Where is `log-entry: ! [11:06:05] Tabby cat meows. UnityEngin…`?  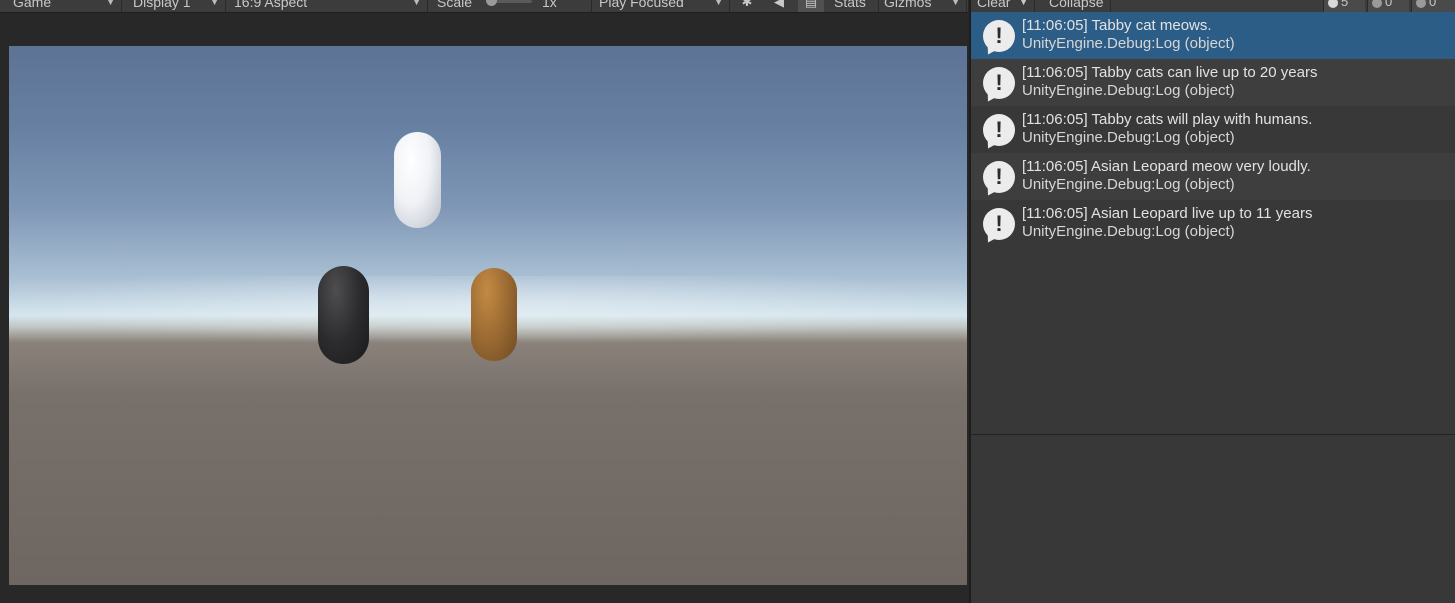
log-entry: ! [11:06:05] Tabby cat meows. UnityEngin… is located at coordinates (1213, 35).